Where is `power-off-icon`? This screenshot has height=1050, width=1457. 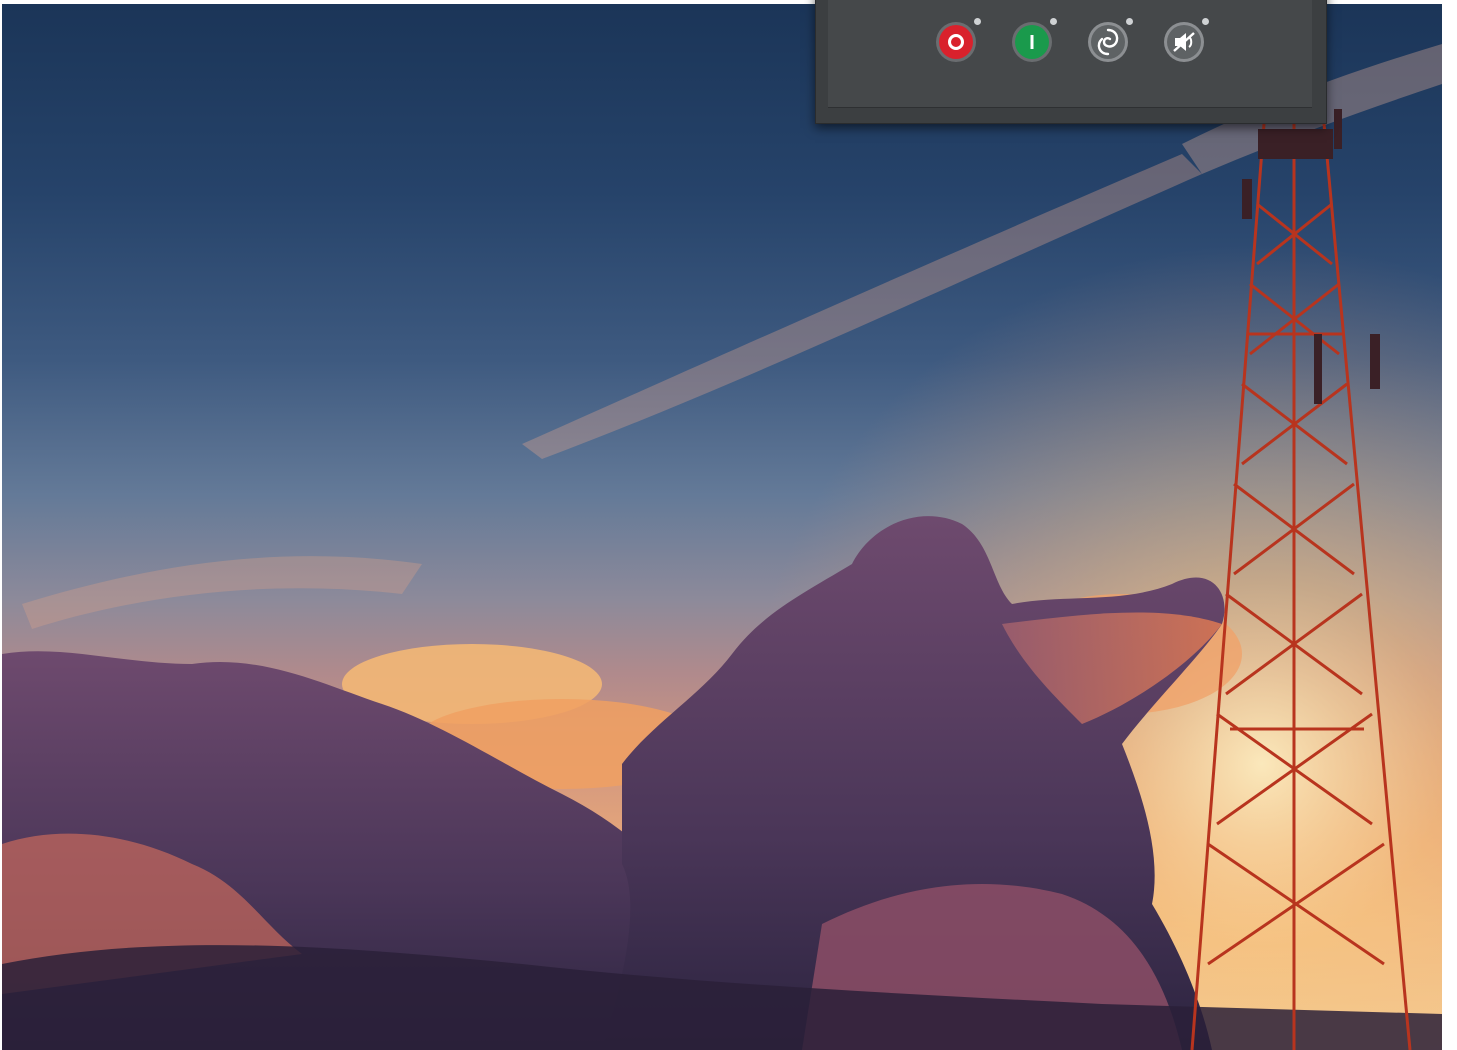 power-off-icon is located at coordinates (956, 42).